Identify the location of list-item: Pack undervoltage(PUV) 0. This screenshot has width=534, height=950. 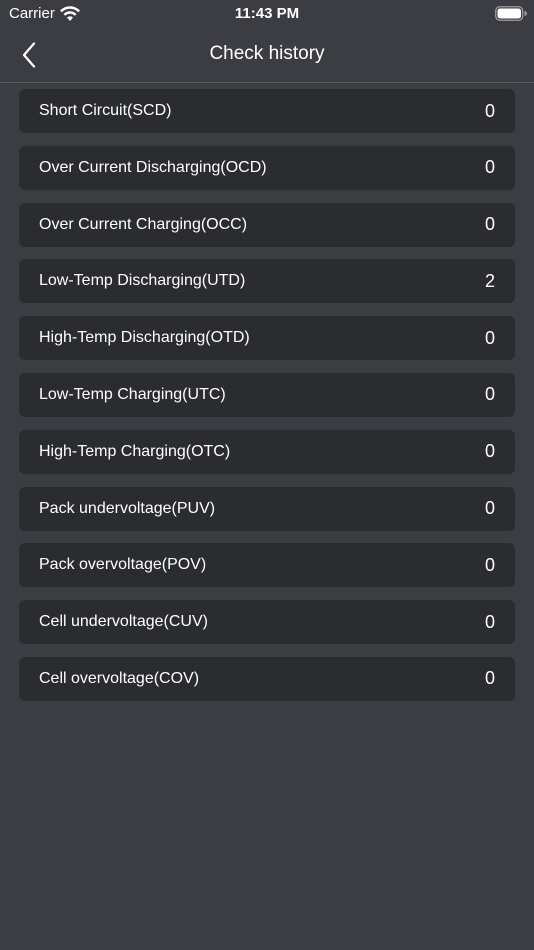
(267, 508).